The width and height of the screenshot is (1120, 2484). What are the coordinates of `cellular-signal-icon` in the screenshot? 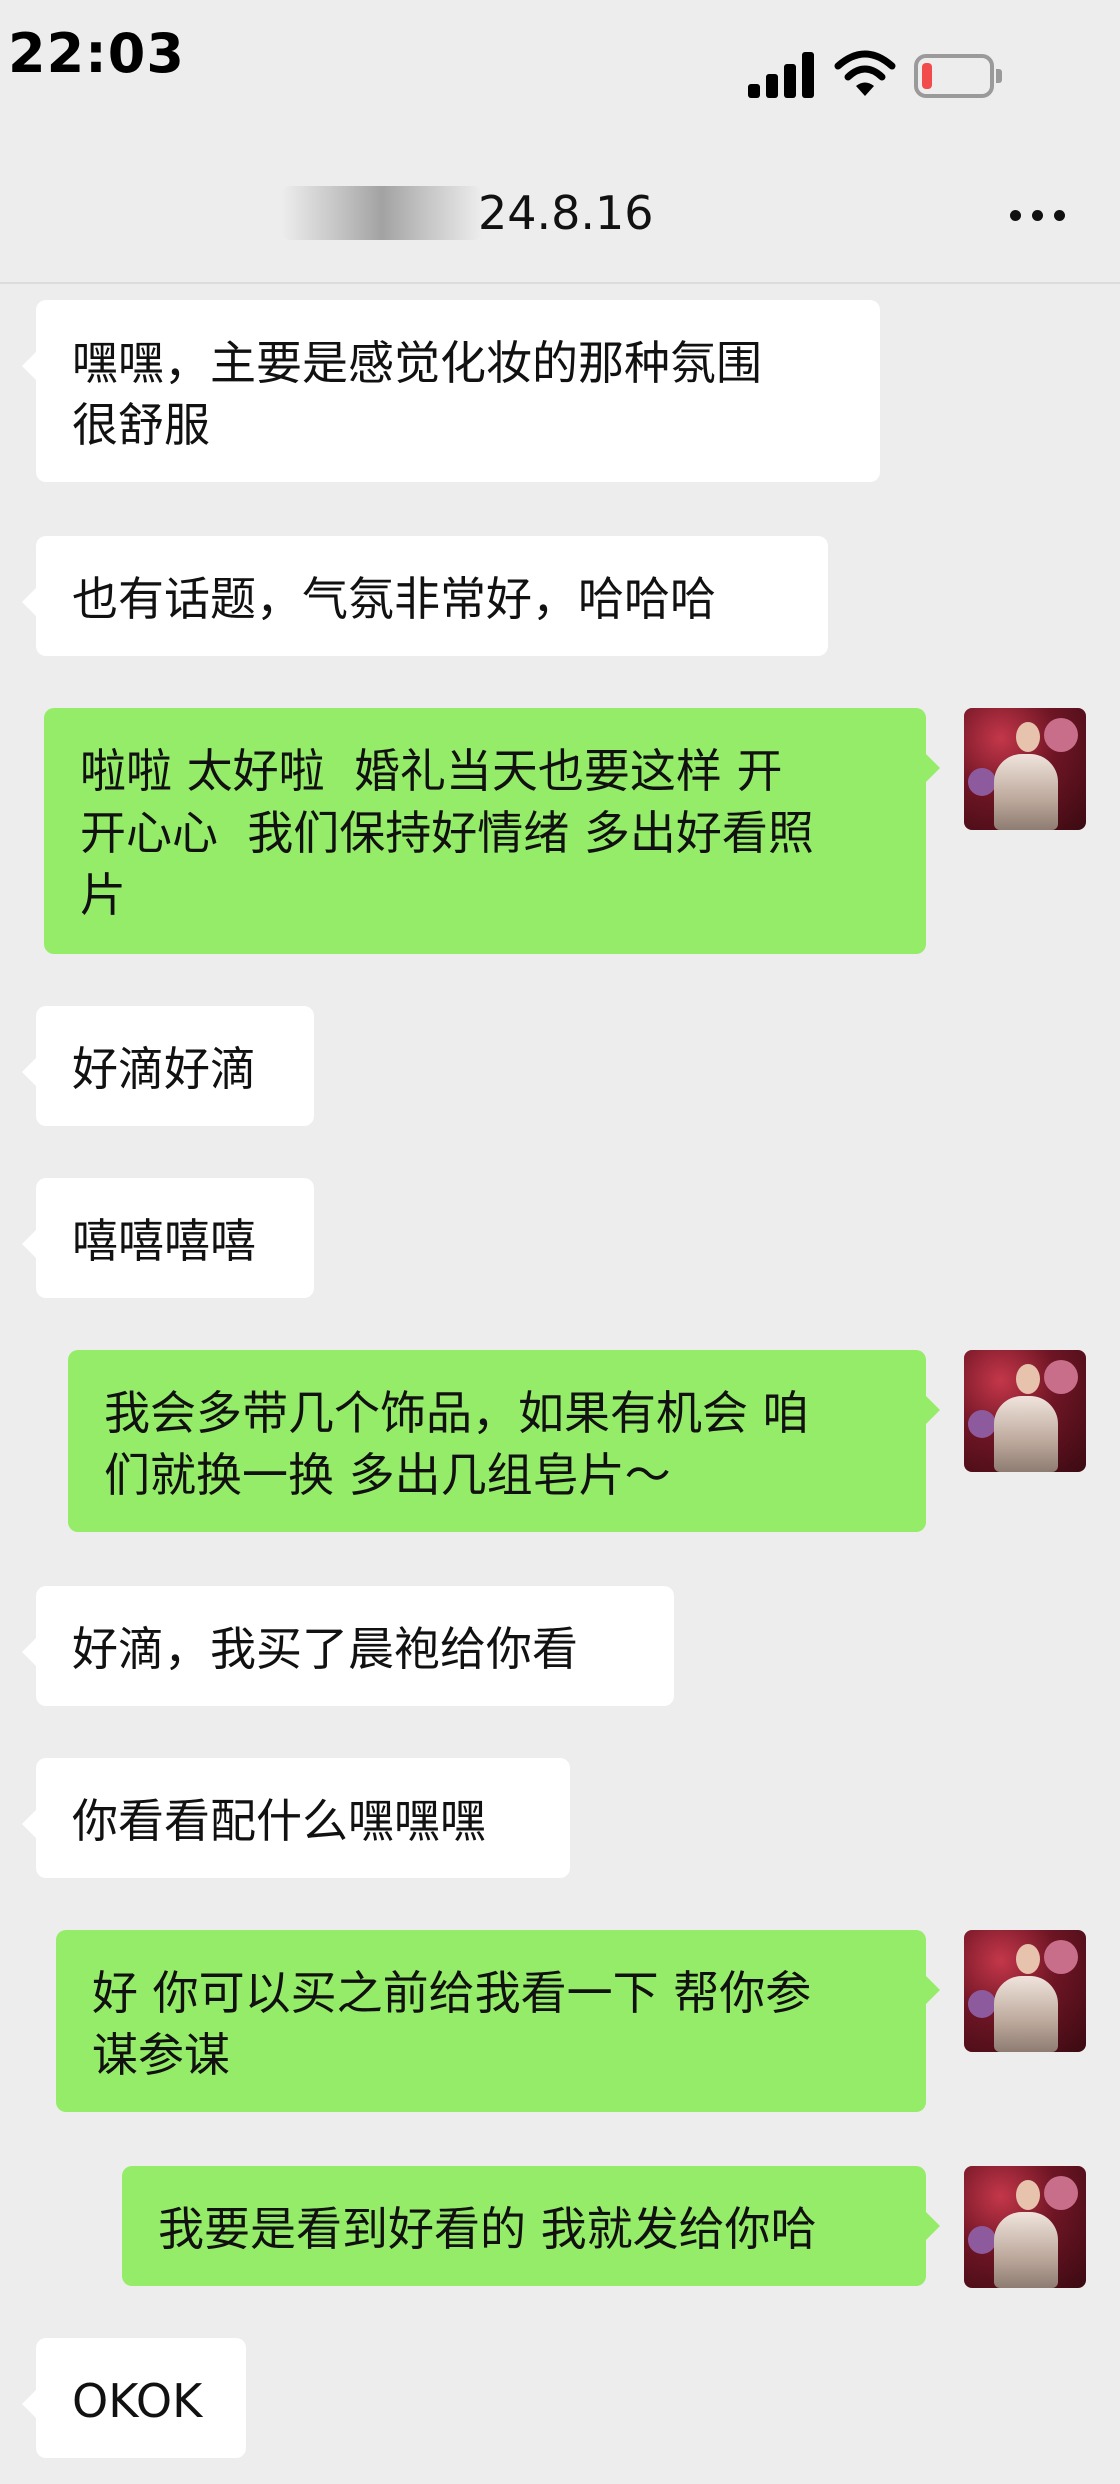 It's located at (782, 75).